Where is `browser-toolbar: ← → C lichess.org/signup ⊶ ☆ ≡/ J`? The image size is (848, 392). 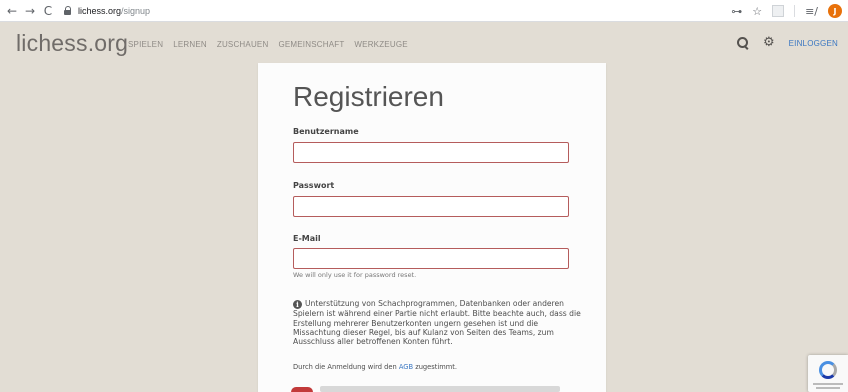
browser-toolbar: ← → C lichess.org/signup ⊶ ☆ ≡/ J is located at coordinates (424, 11).